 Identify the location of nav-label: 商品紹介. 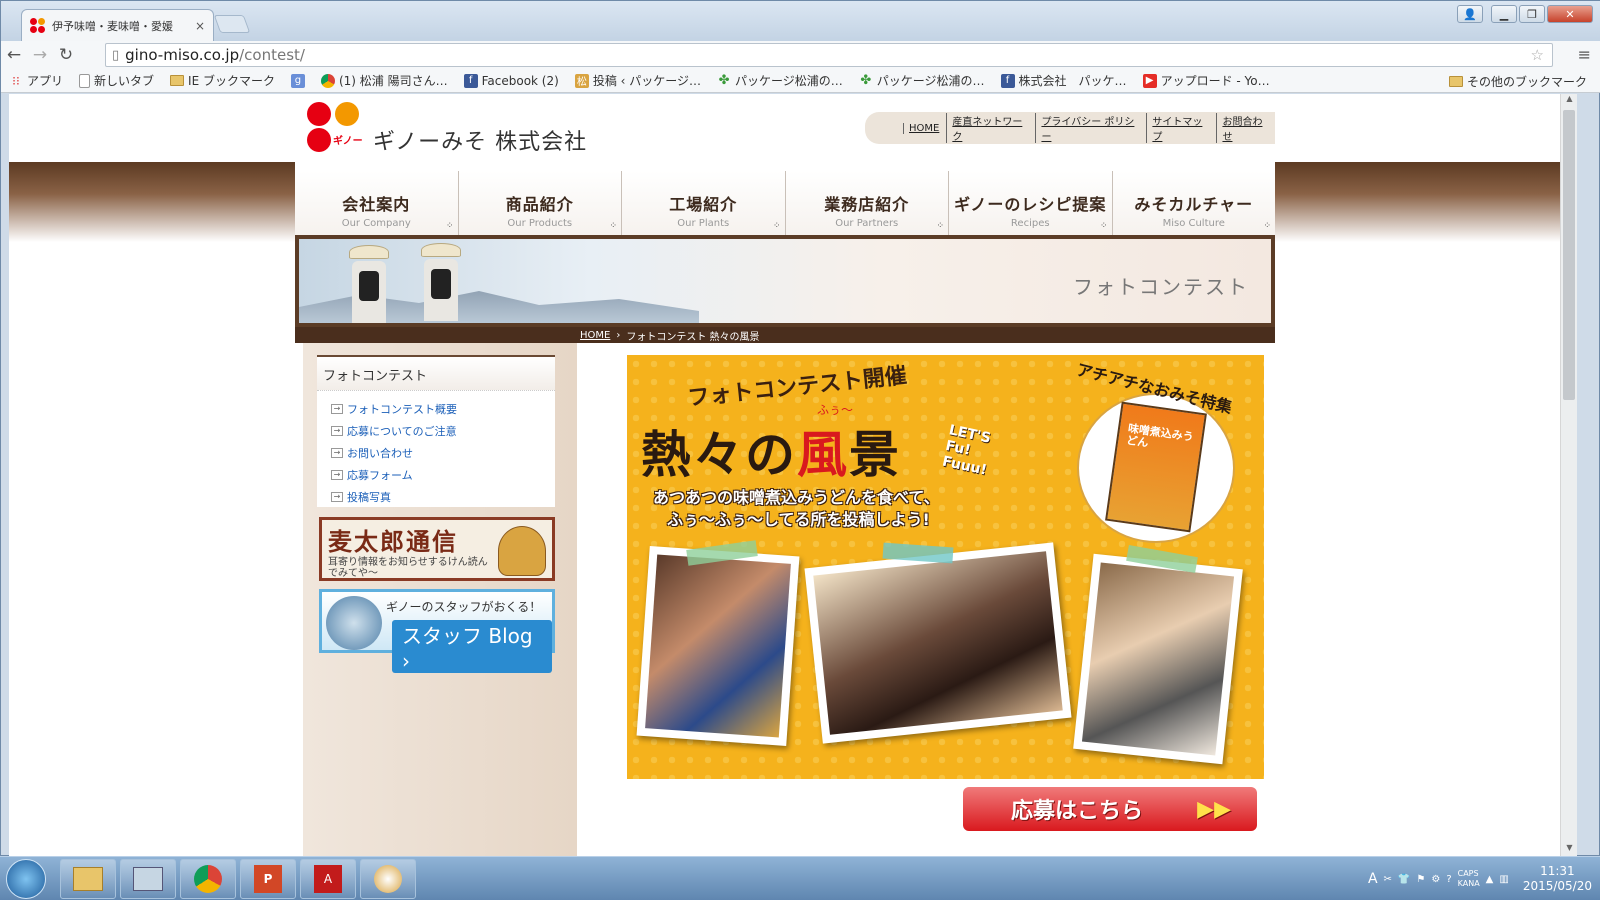
(539, 204).